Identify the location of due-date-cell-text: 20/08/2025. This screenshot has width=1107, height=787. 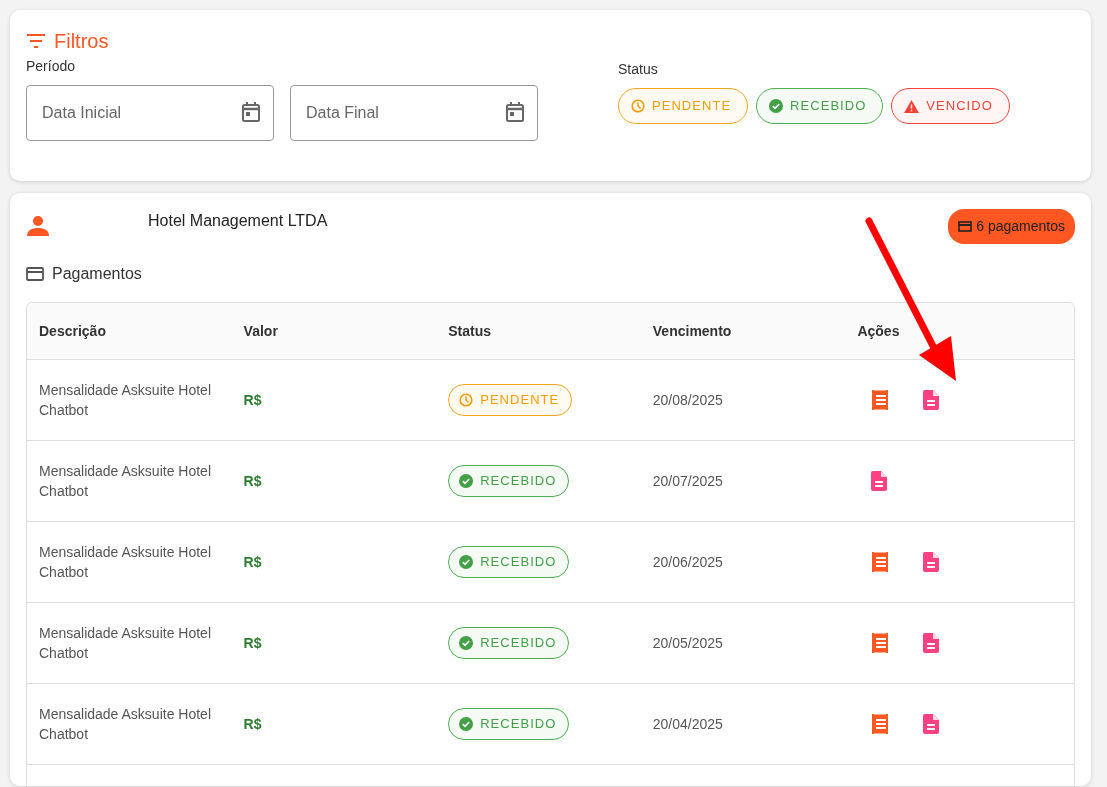
(688, 400).